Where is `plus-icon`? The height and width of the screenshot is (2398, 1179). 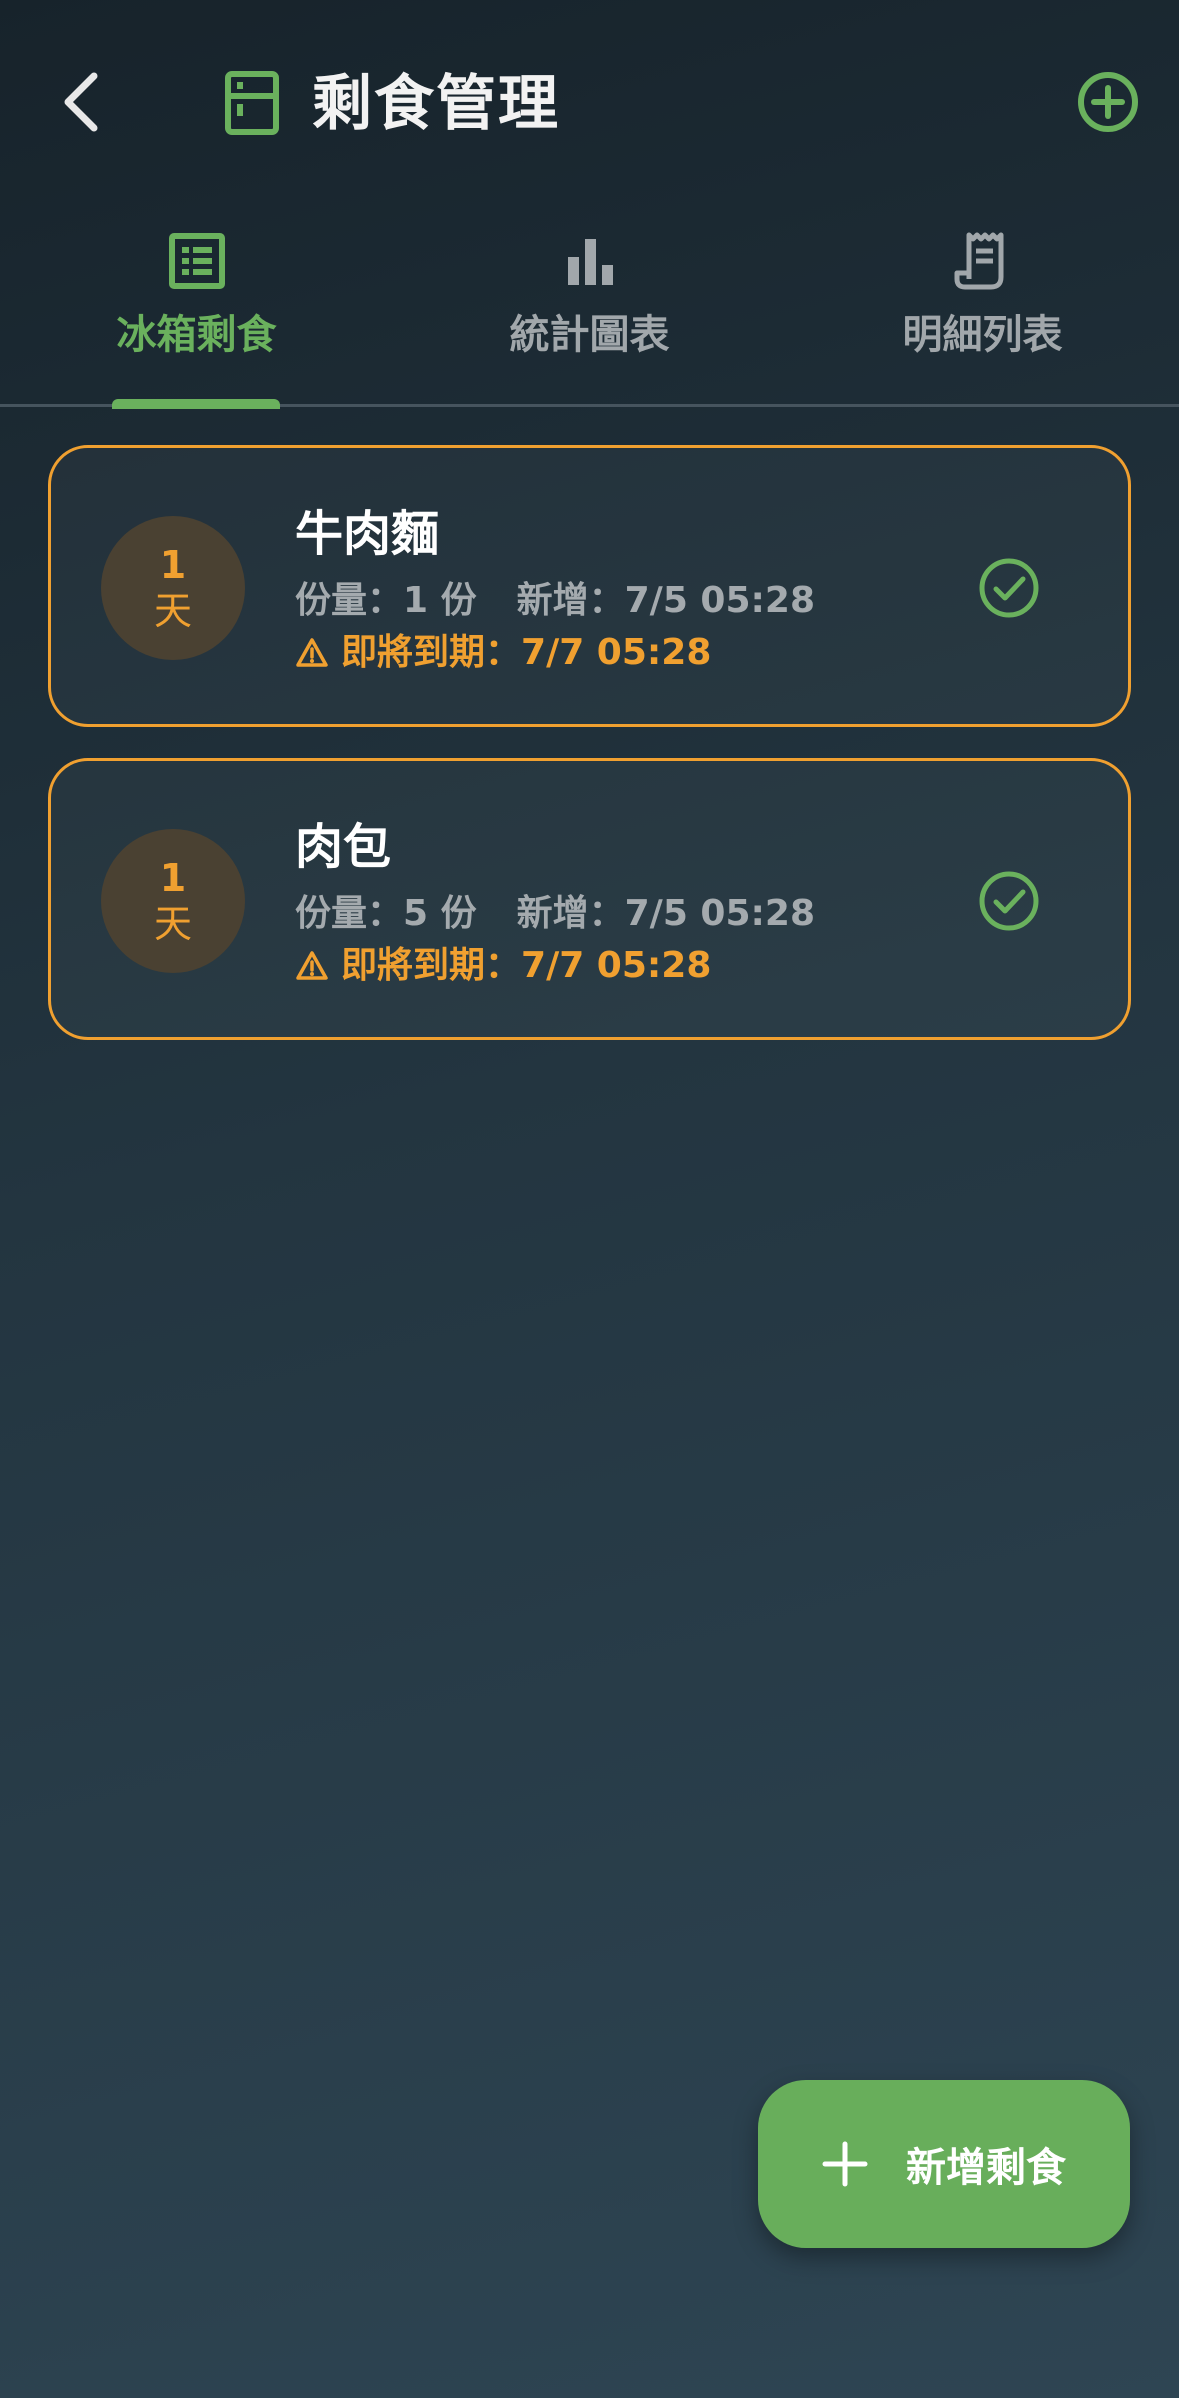
plus-icon is located at coordinates (845, 2164).